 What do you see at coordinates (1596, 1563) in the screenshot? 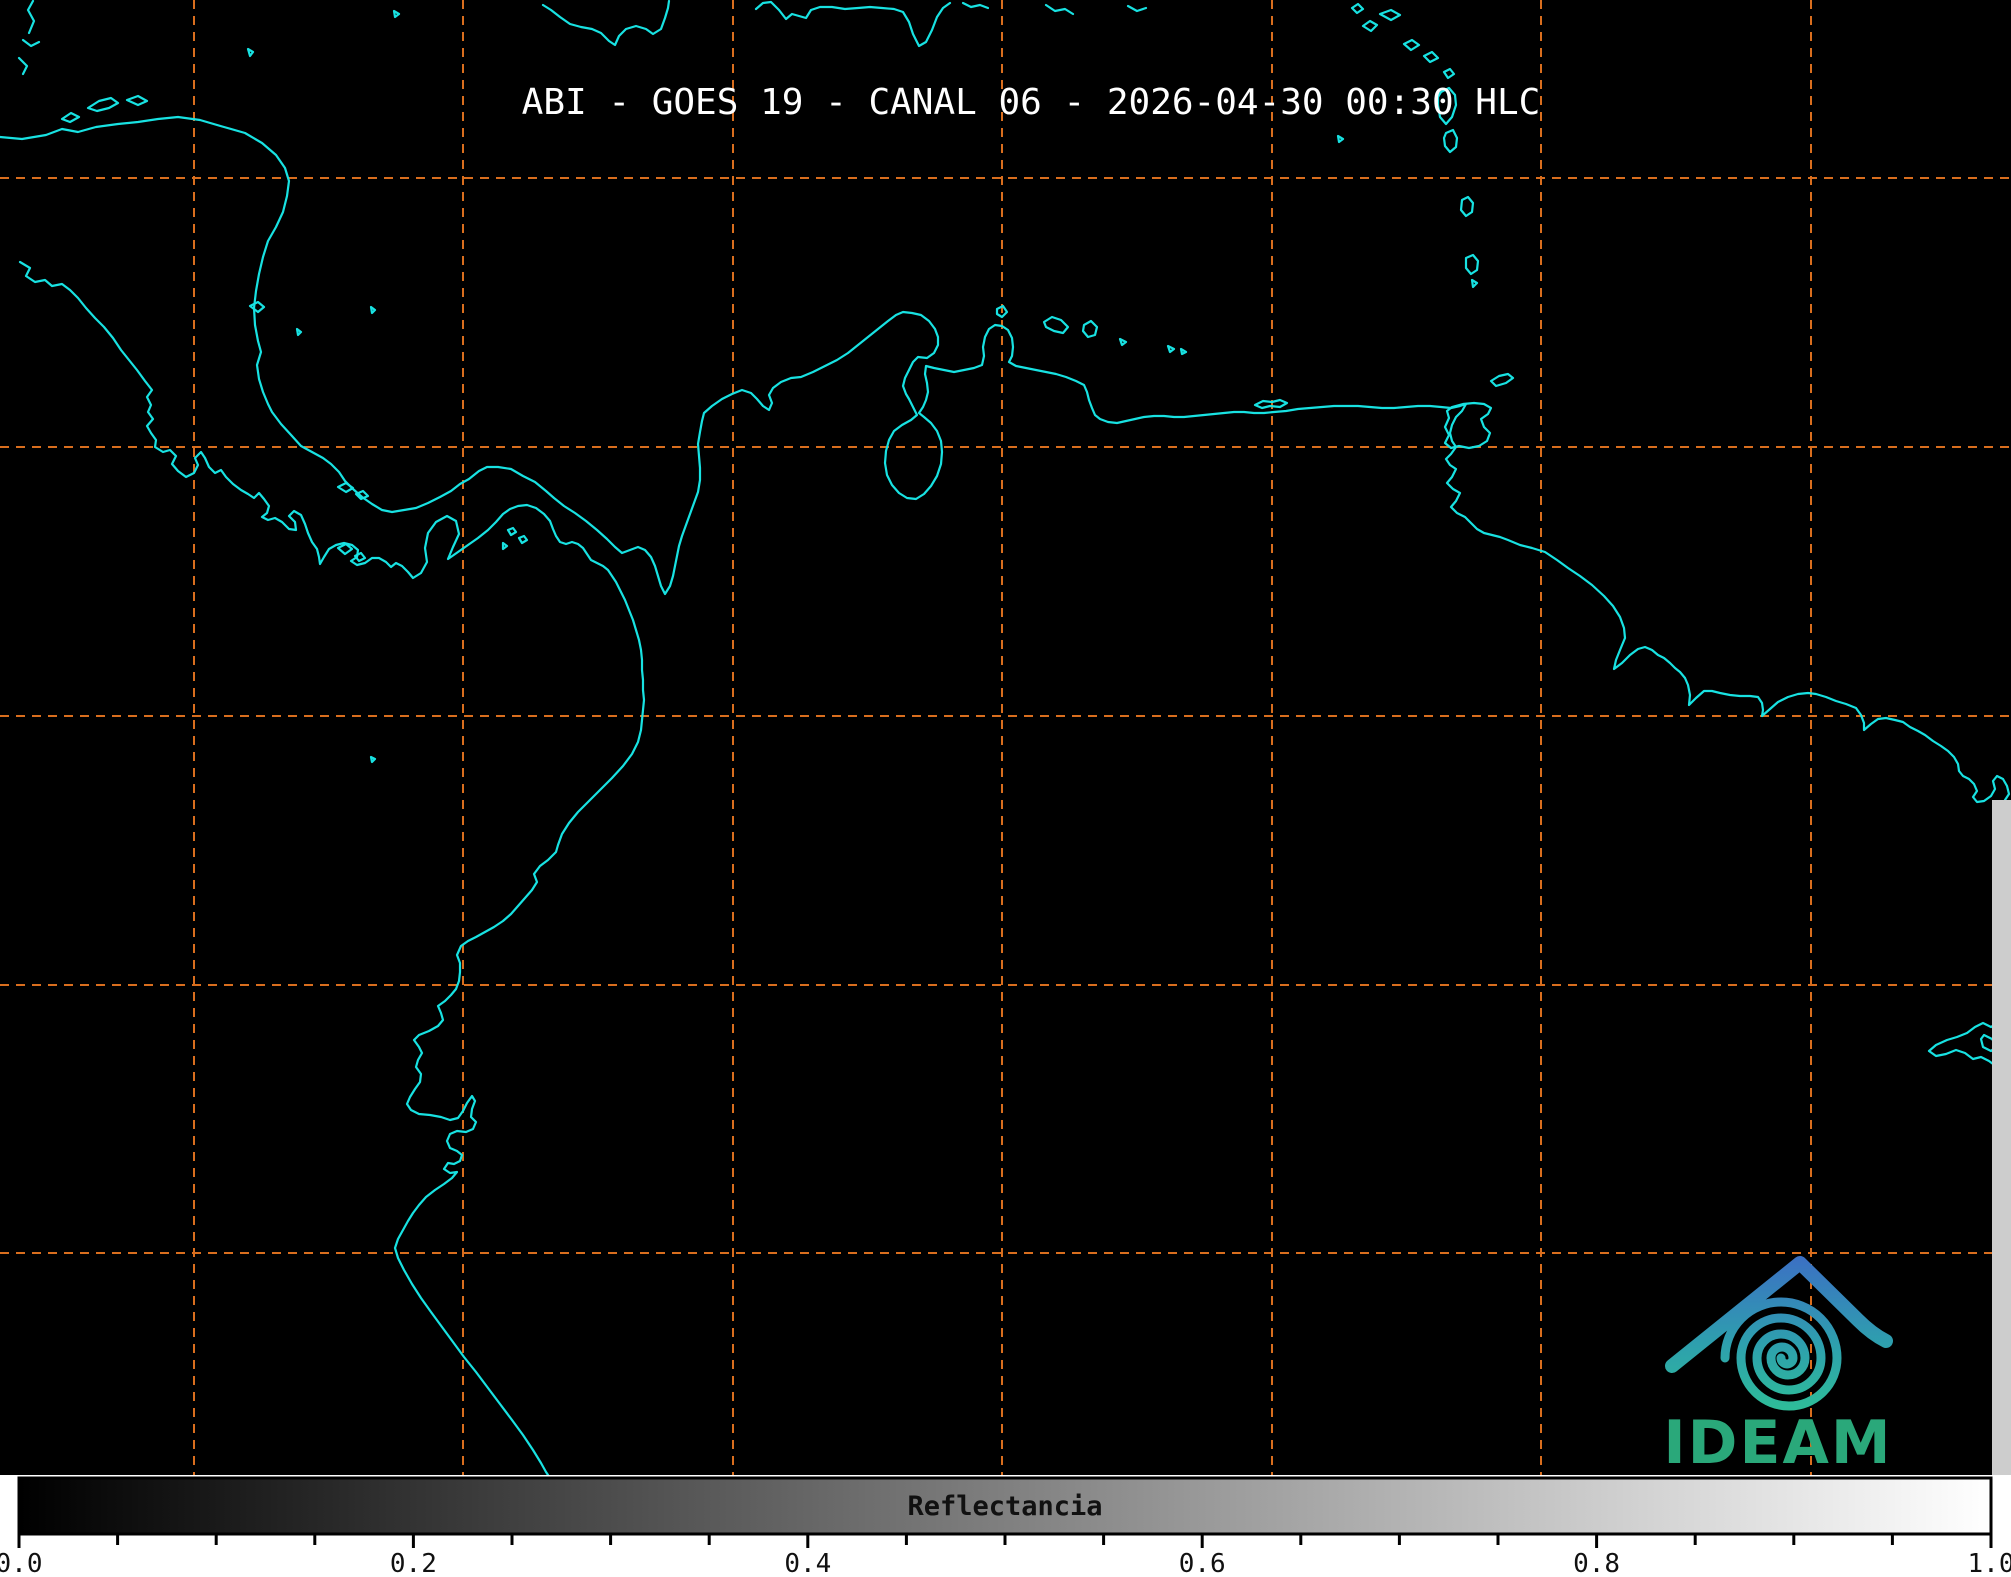
I see `colorbar-tick-label: 0.8` at bounding box center [1596, 1563].